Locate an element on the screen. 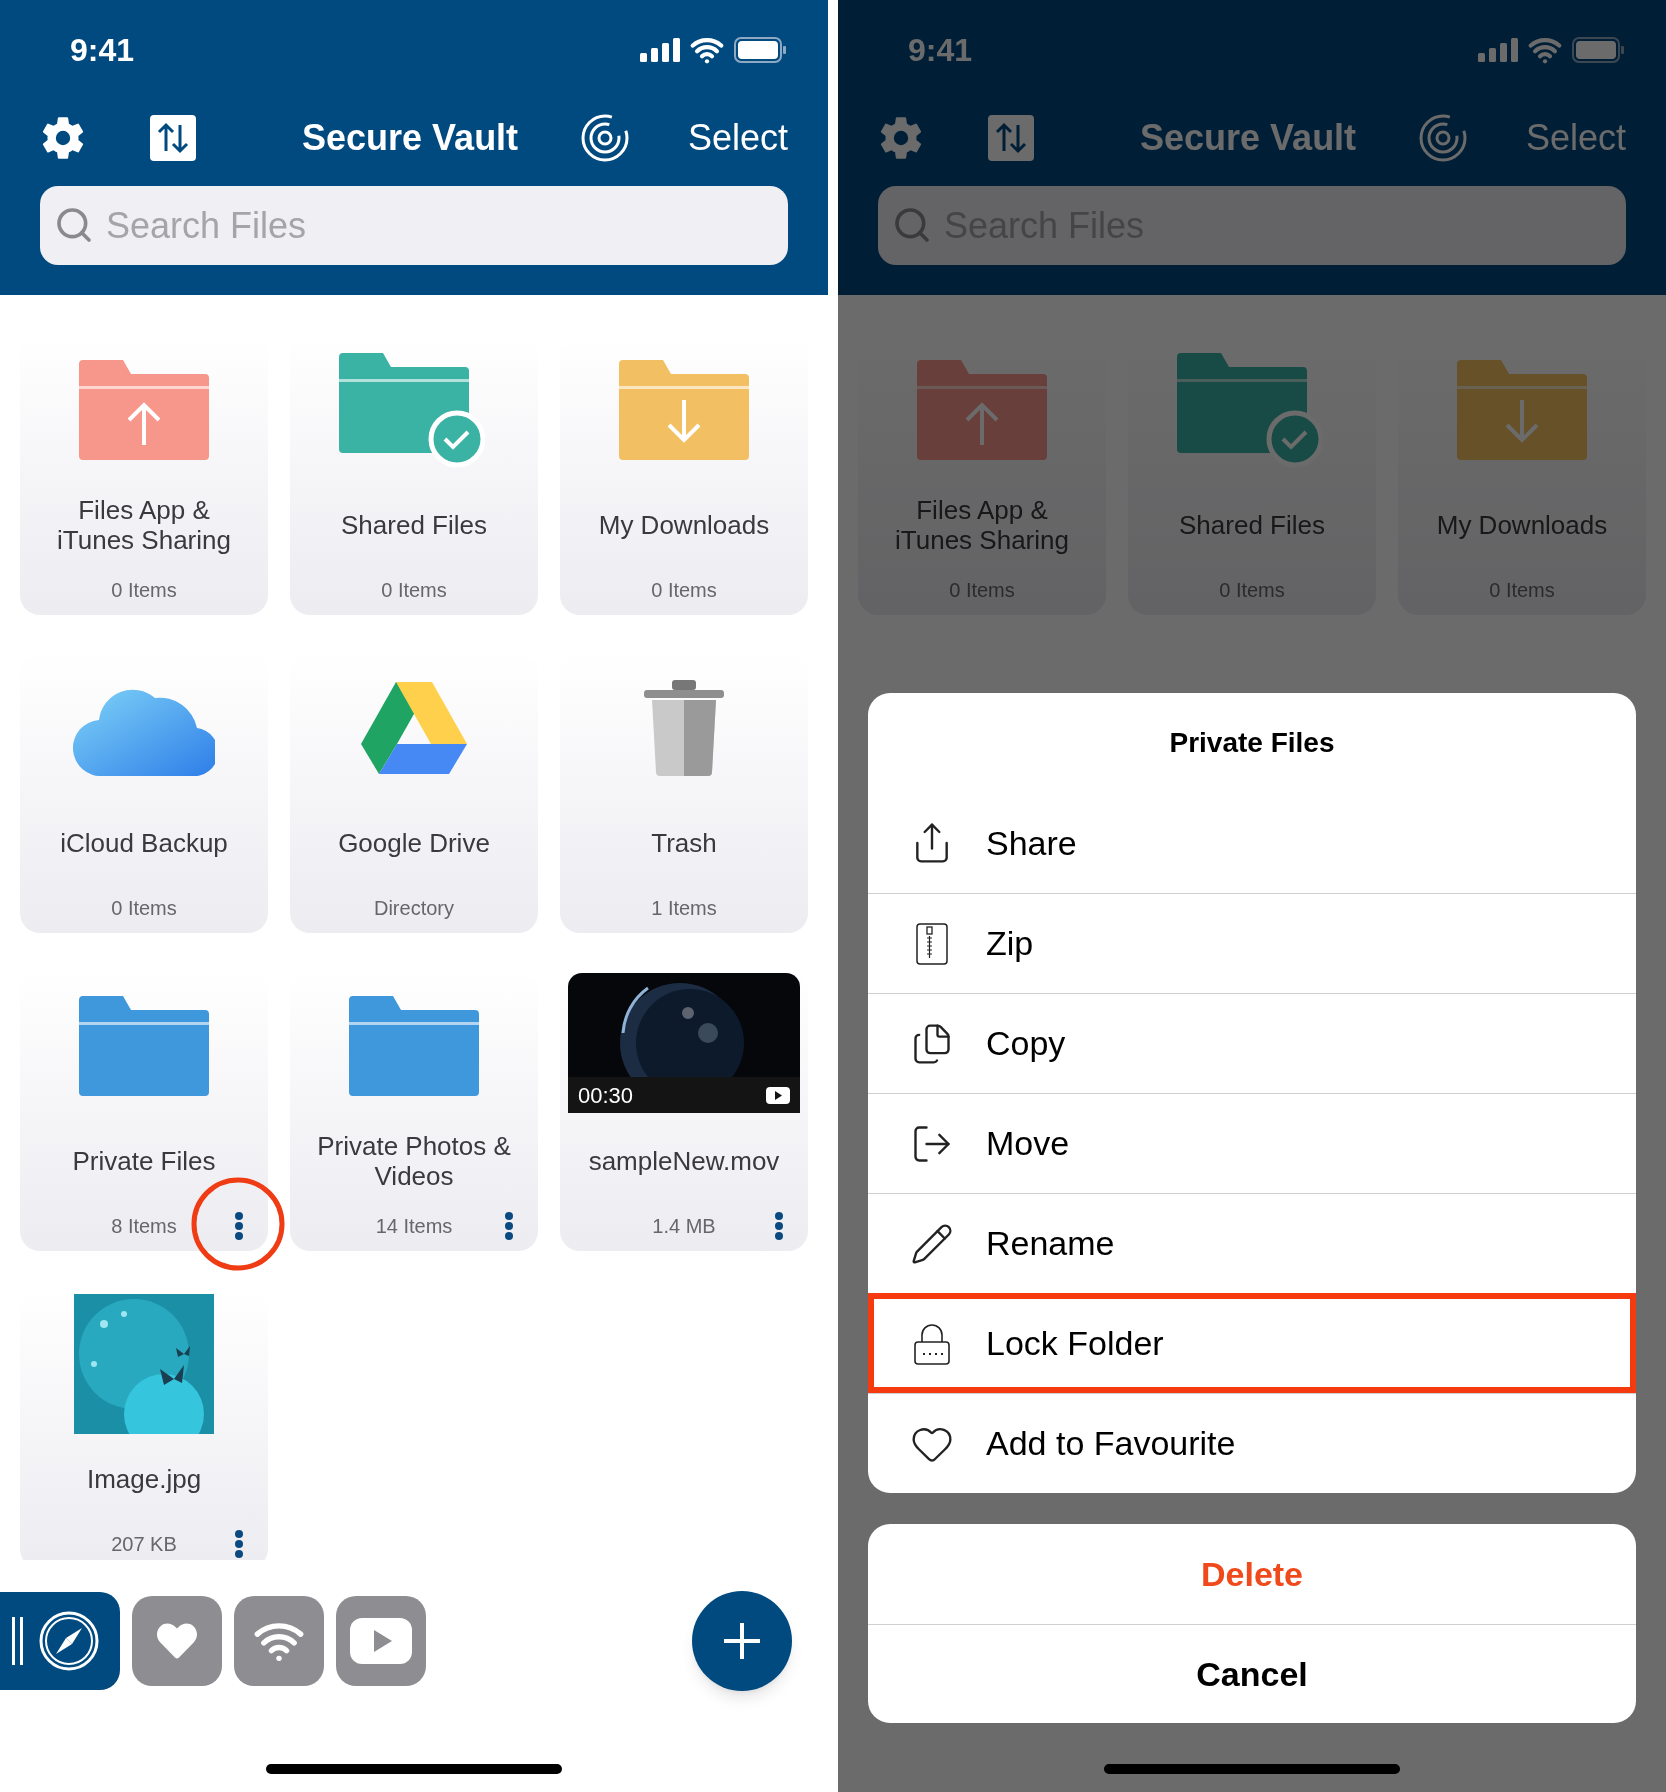 The height and width of the screenshot is (1792, 1666). play-badge-icon is located at coordinates (778, 1095).